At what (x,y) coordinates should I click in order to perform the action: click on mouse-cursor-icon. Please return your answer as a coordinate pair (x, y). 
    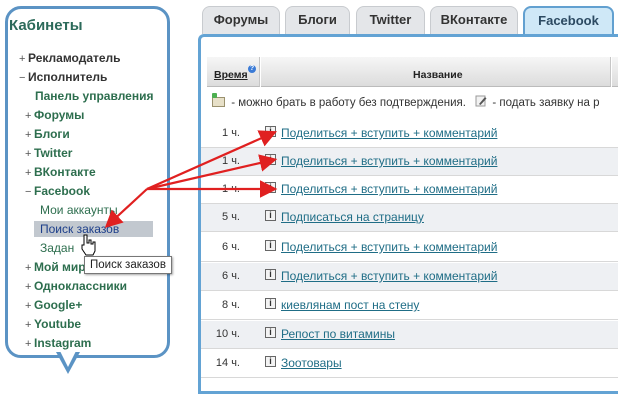
    Looking at the image, I should click on (88, 245).